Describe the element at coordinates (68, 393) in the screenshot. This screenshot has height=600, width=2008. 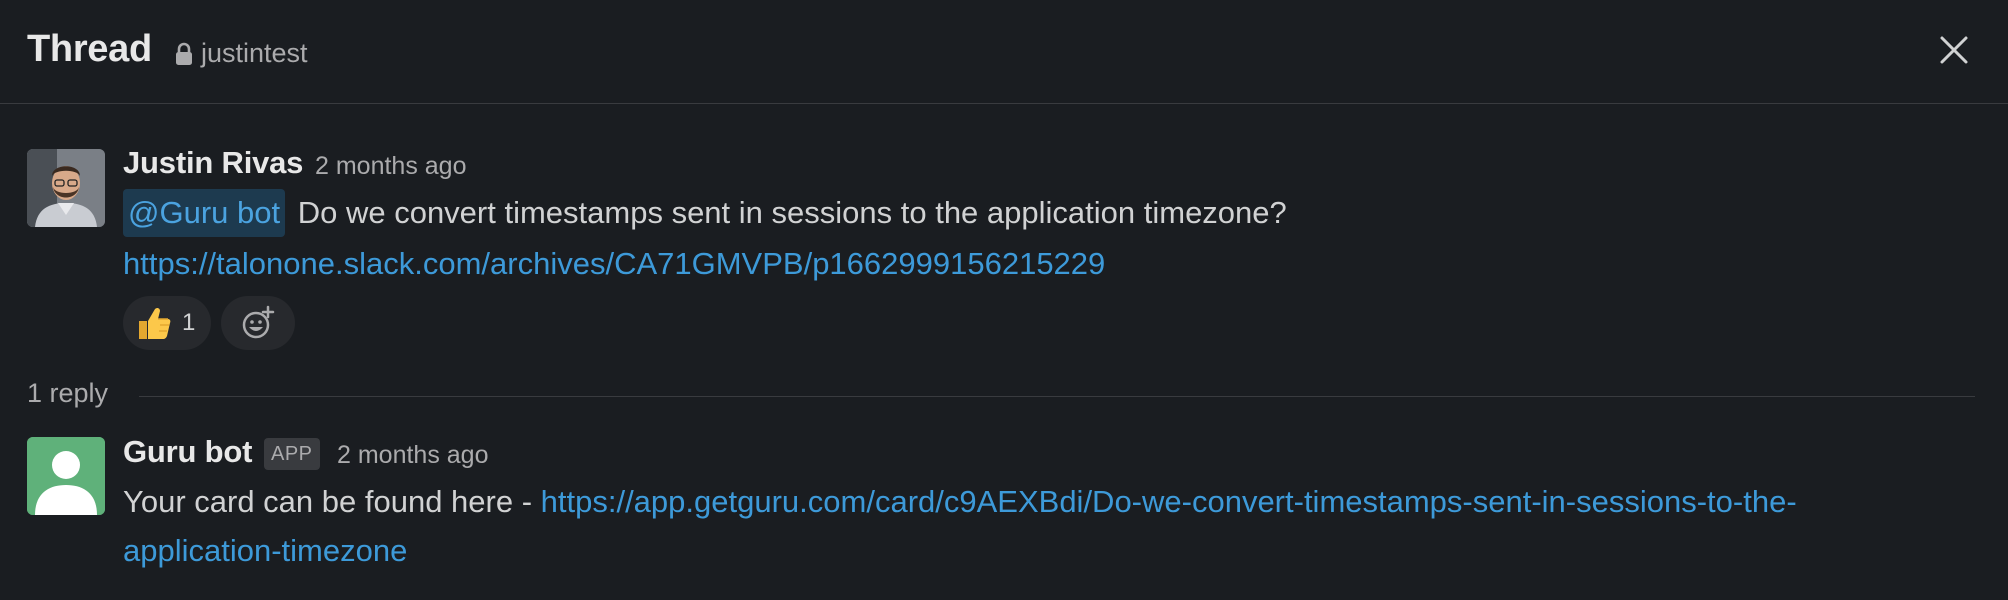
I see `replies-count: 1 reply` at that location.